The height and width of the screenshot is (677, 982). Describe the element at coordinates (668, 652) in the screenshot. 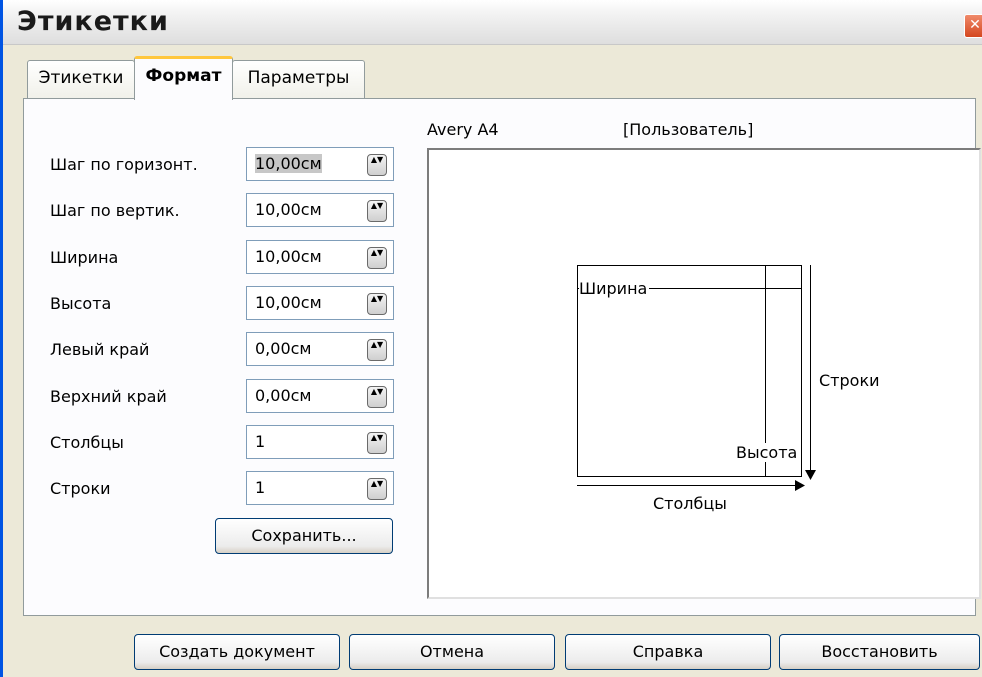

I see `help-button: Справка` at that location.